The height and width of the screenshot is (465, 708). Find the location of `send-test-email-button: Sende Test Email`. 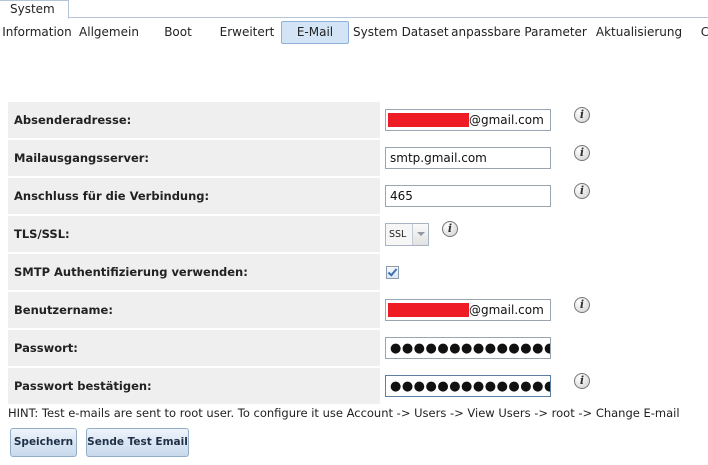

send-test-email-button: Sende Test Email is located at coordinates (137, 442).